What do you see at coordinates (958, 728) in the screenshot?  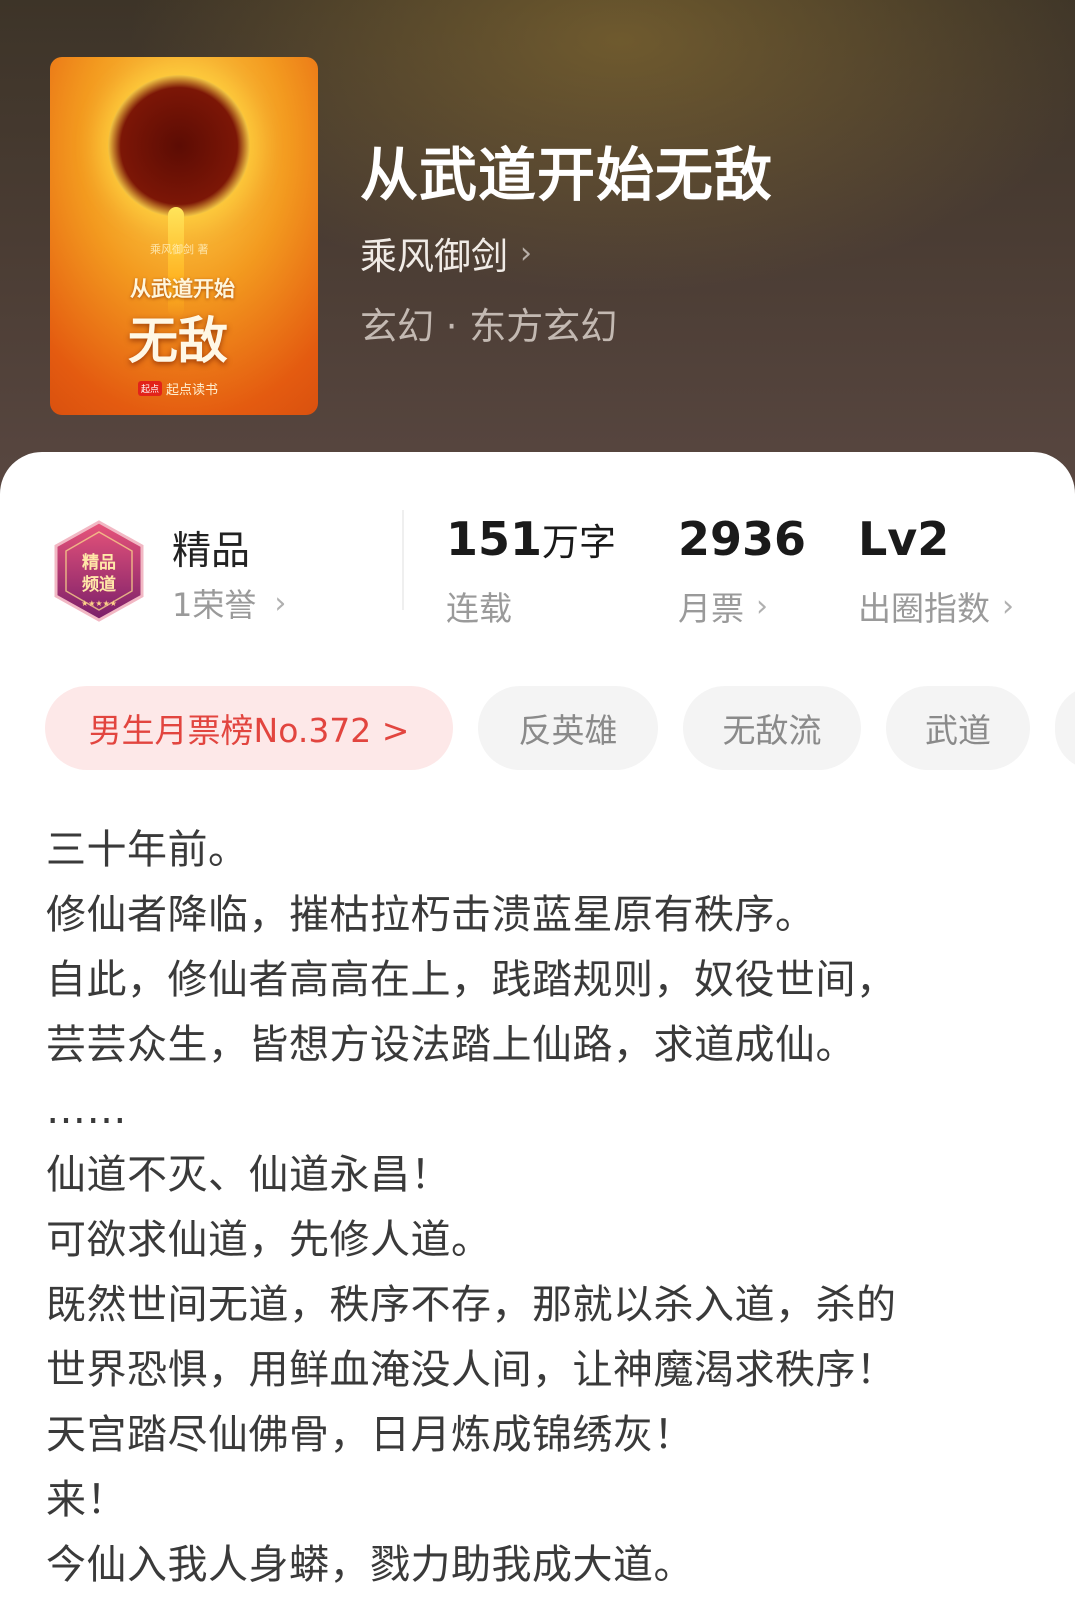 I see `tag-martial-arts: 武道` at bounding box center [958, 728].